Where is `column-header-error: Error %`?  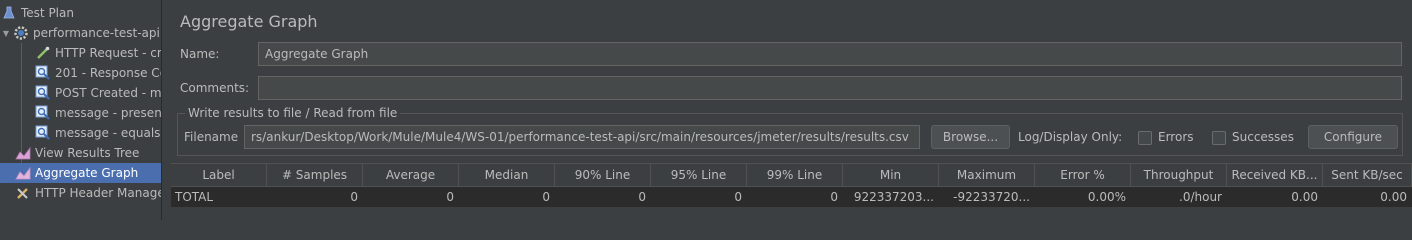 column-header-error: Error % is located at coordinates (1083, 175).